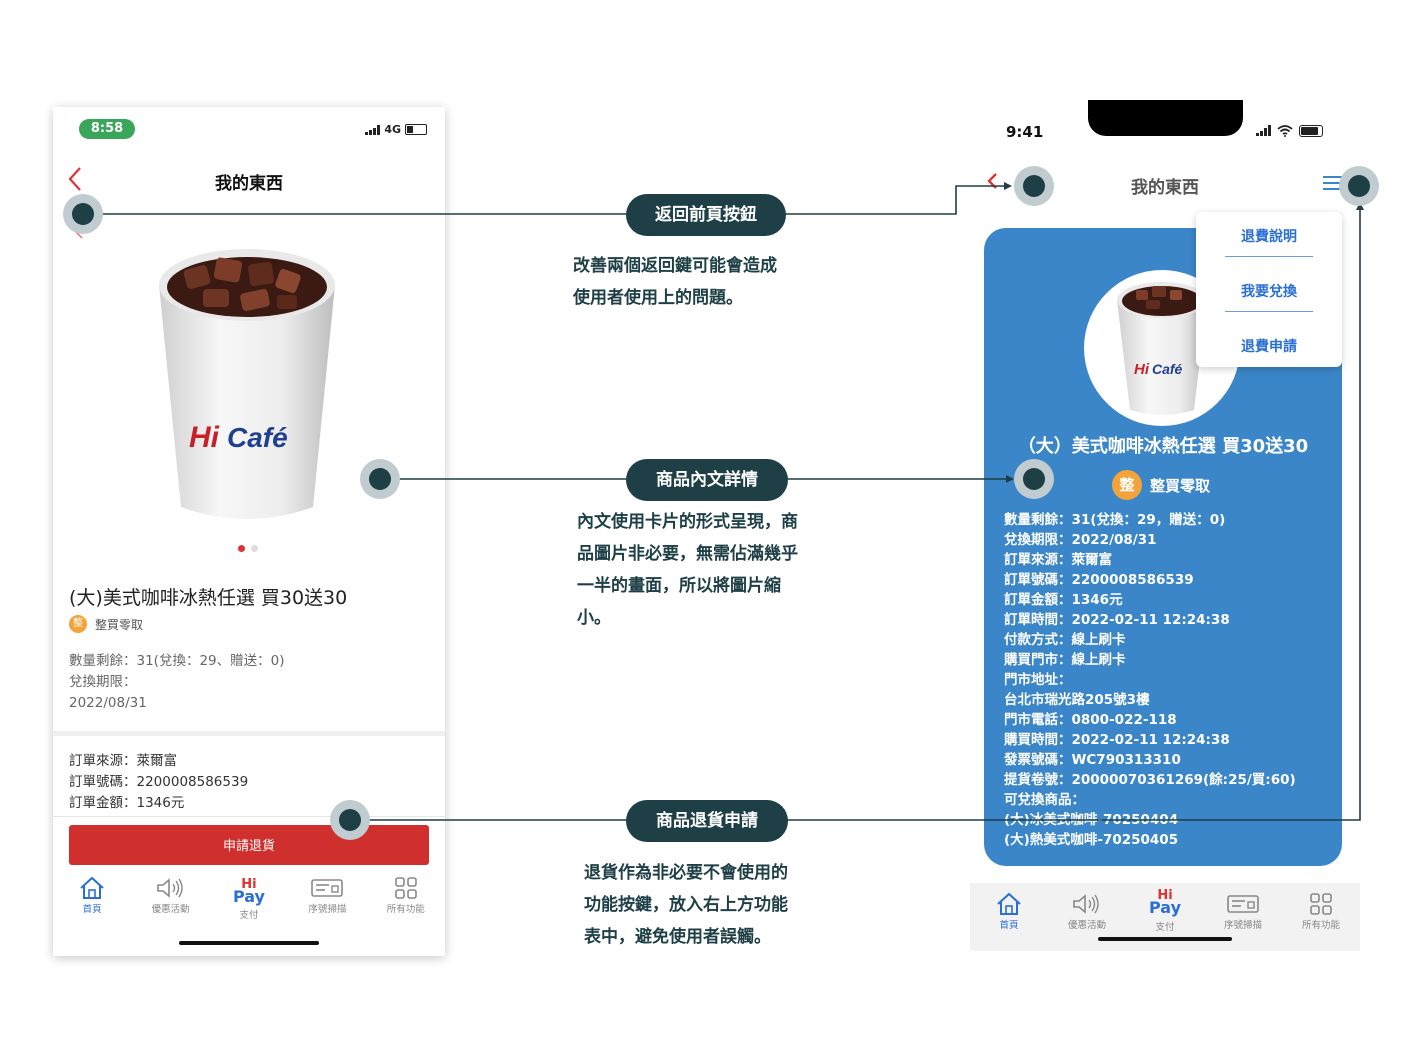 The image size is (1412, 1059). Describe the element at coordinates (545, 200) in the screenshot. I see `connector-back` at that location.